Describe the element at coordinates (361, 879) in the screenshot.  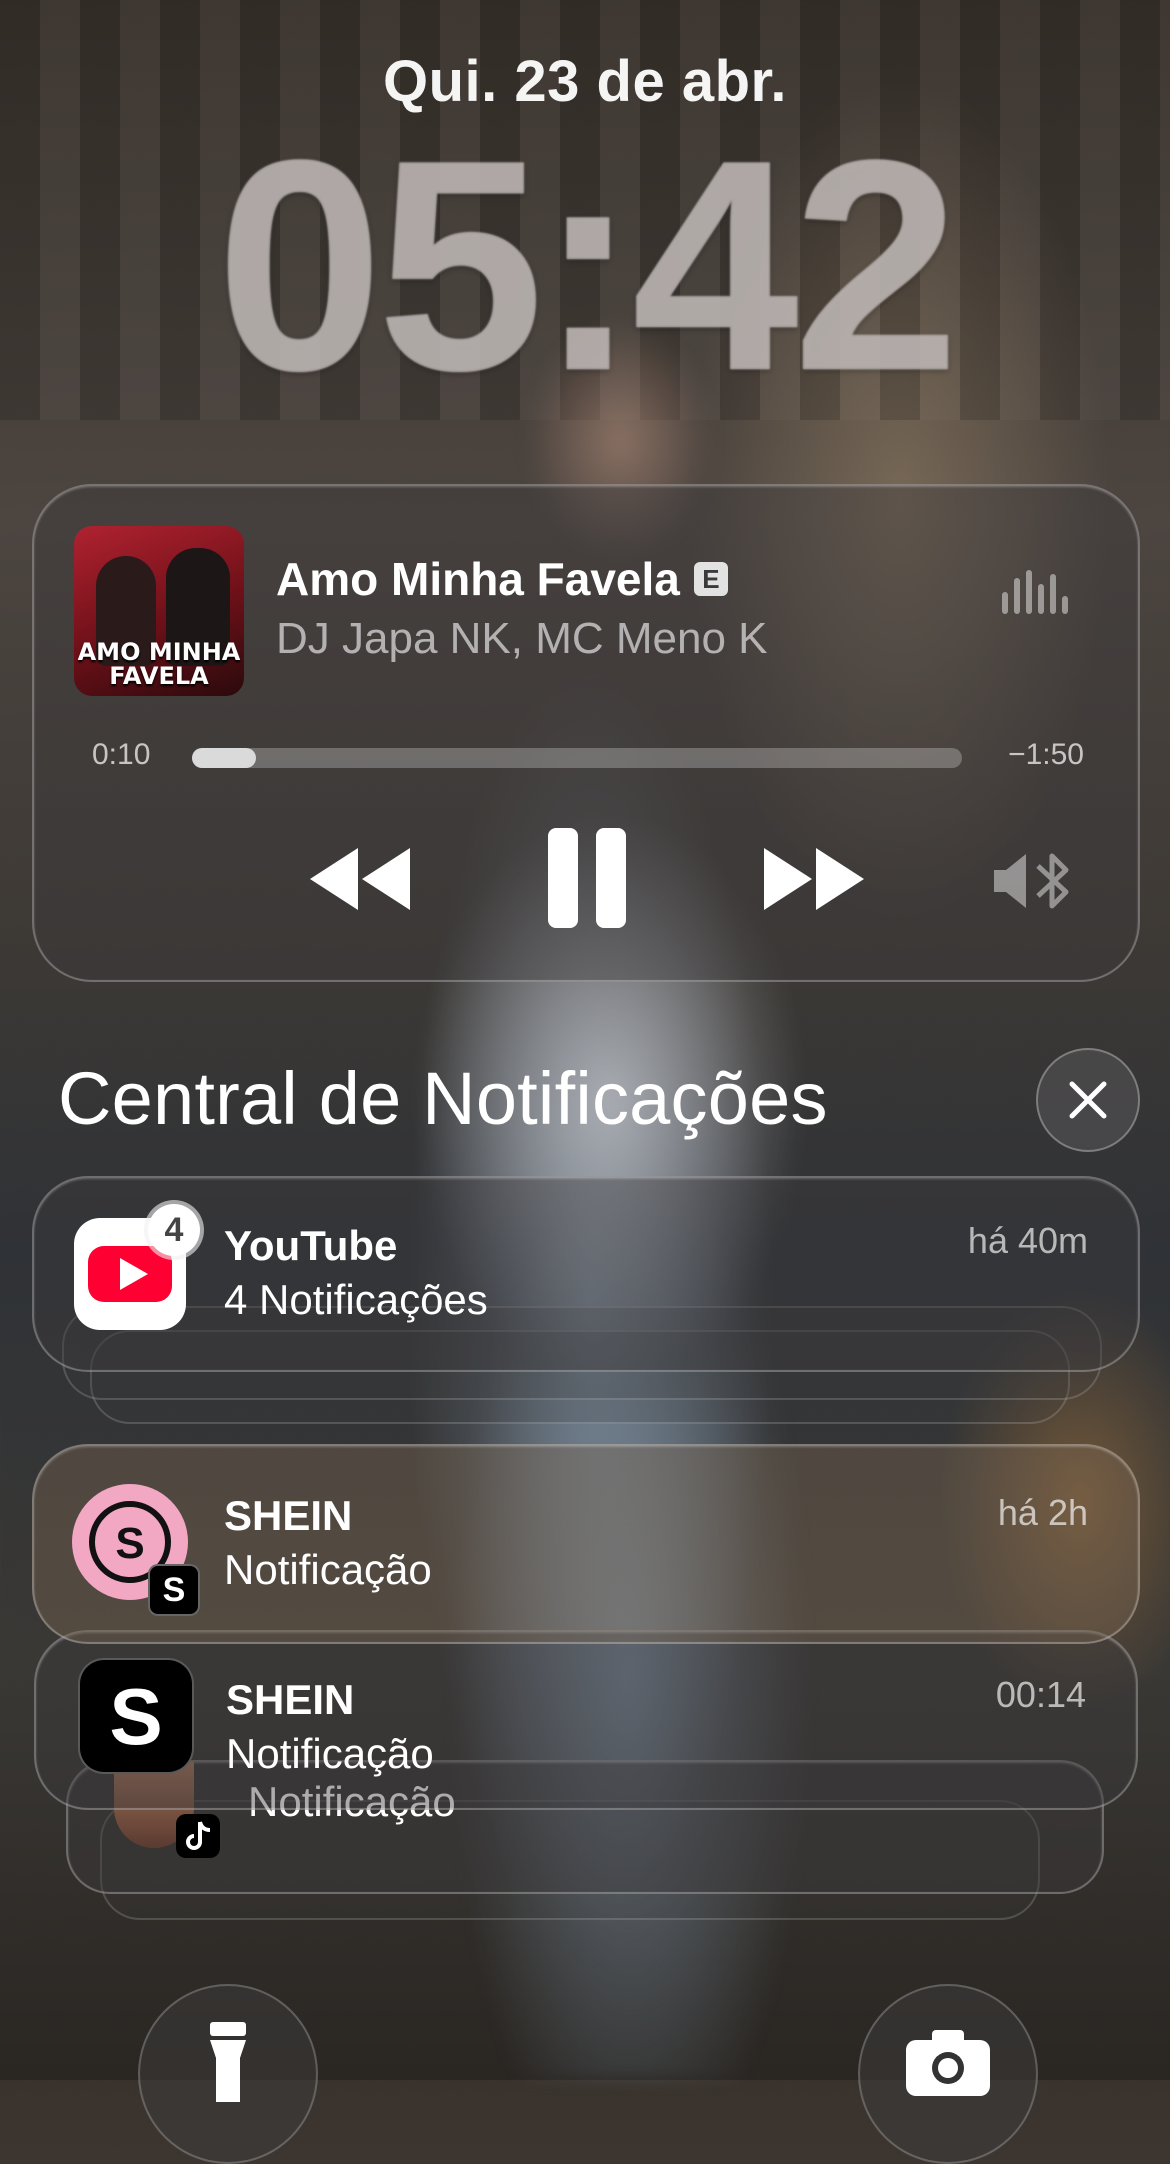
I see `rewind-icon` at that location.